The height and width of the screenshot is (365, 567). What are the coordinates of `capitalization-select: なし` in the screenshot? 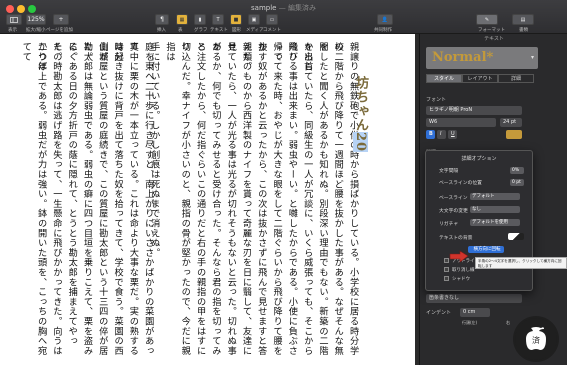 It's located at (495, 209).